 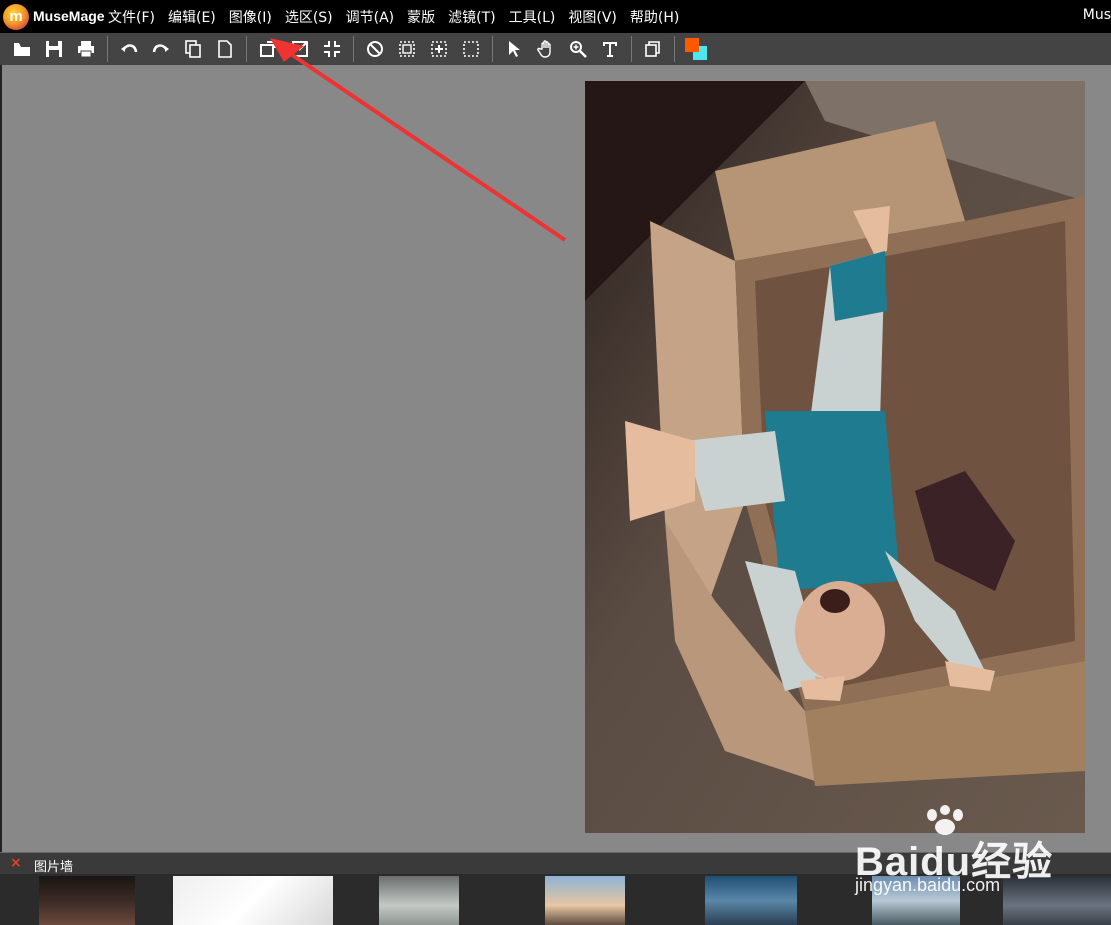 I want to click on select-all-icon, so click(x=471, y=49).